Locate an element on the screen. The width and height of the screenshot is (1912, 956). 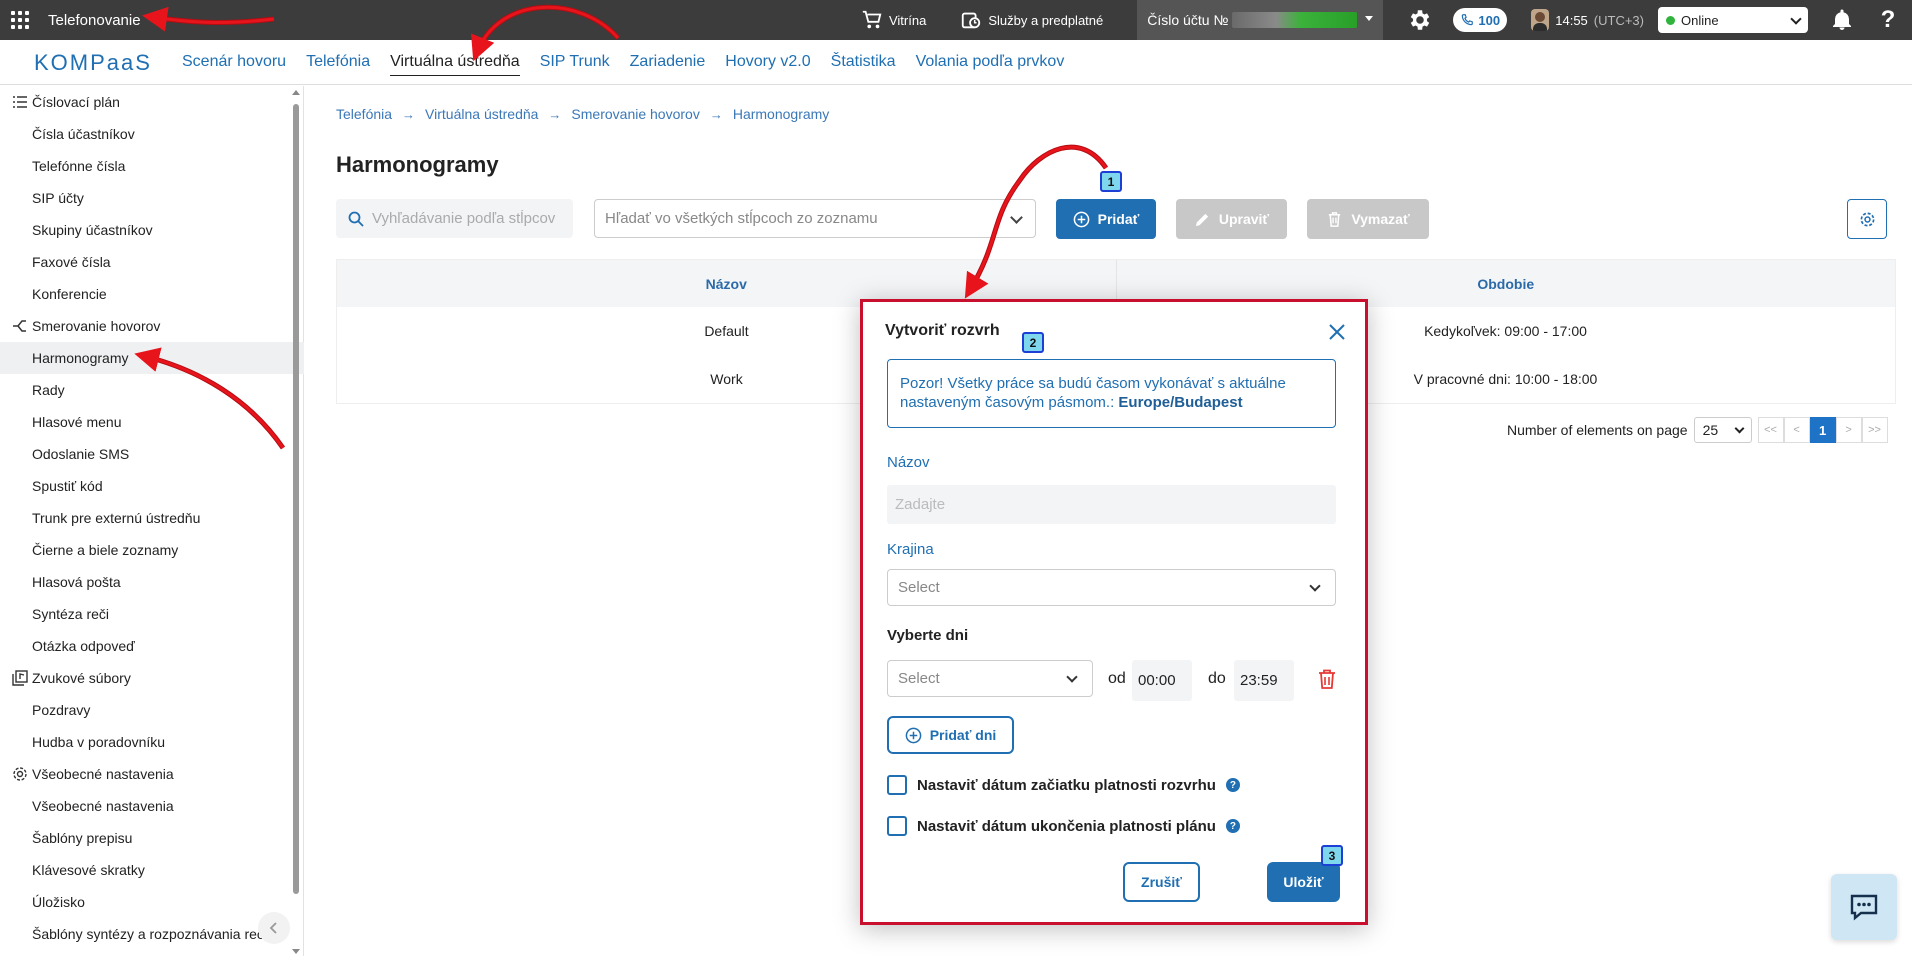
sidebar-item-synteza-reci: Syntéza reči is located at coordinates (152, 614).